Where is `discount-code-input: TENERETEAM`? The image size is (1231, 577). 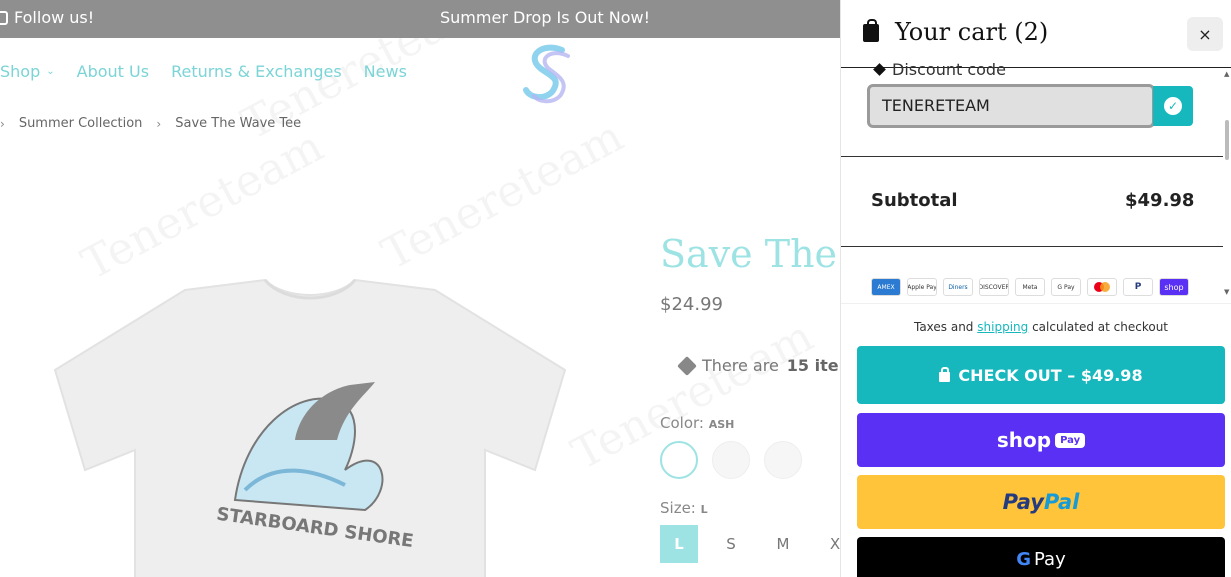
discount-code-input: TENERETEAM is located at coordinates (1011, 106).